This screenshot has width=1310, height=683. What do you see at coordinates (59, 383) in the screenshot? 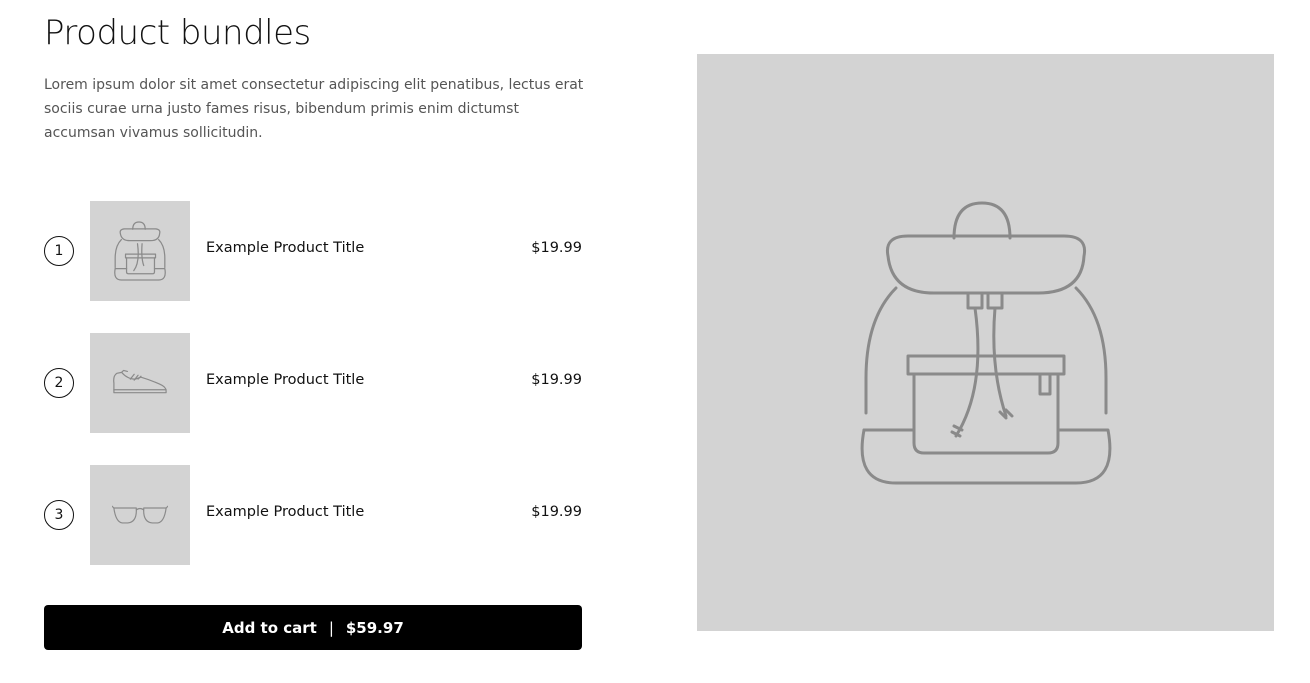
I see `item-number: 2` at bounding box center [59, 383].